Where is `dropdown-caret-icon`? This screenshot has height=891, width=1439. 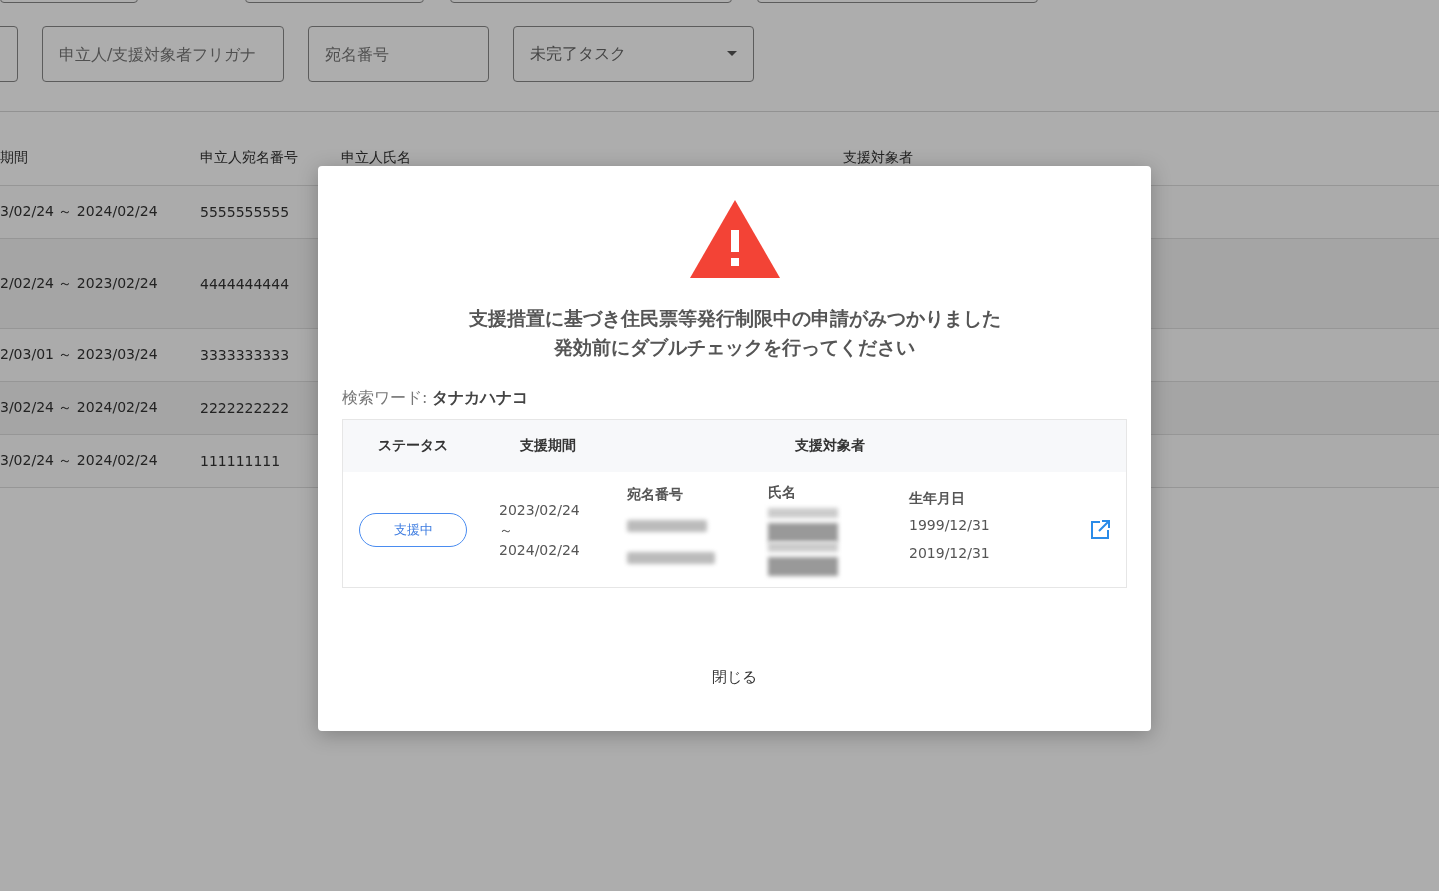
dropdown-caret-icon is located at coordinates (732, 54).